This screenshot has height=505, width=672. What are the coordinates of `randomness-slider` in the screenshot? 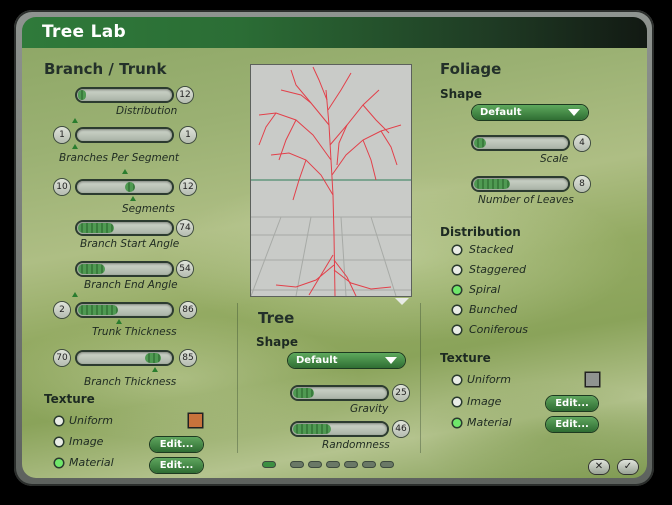 It's located at (339, 429).